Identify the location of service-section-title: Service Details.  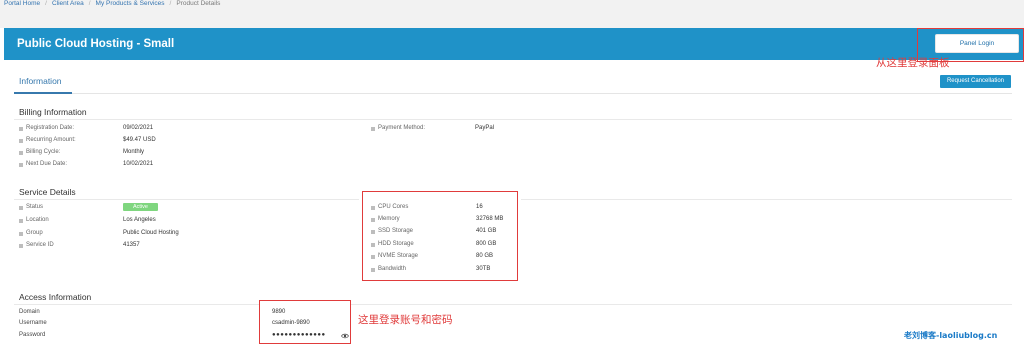
(47, 192).